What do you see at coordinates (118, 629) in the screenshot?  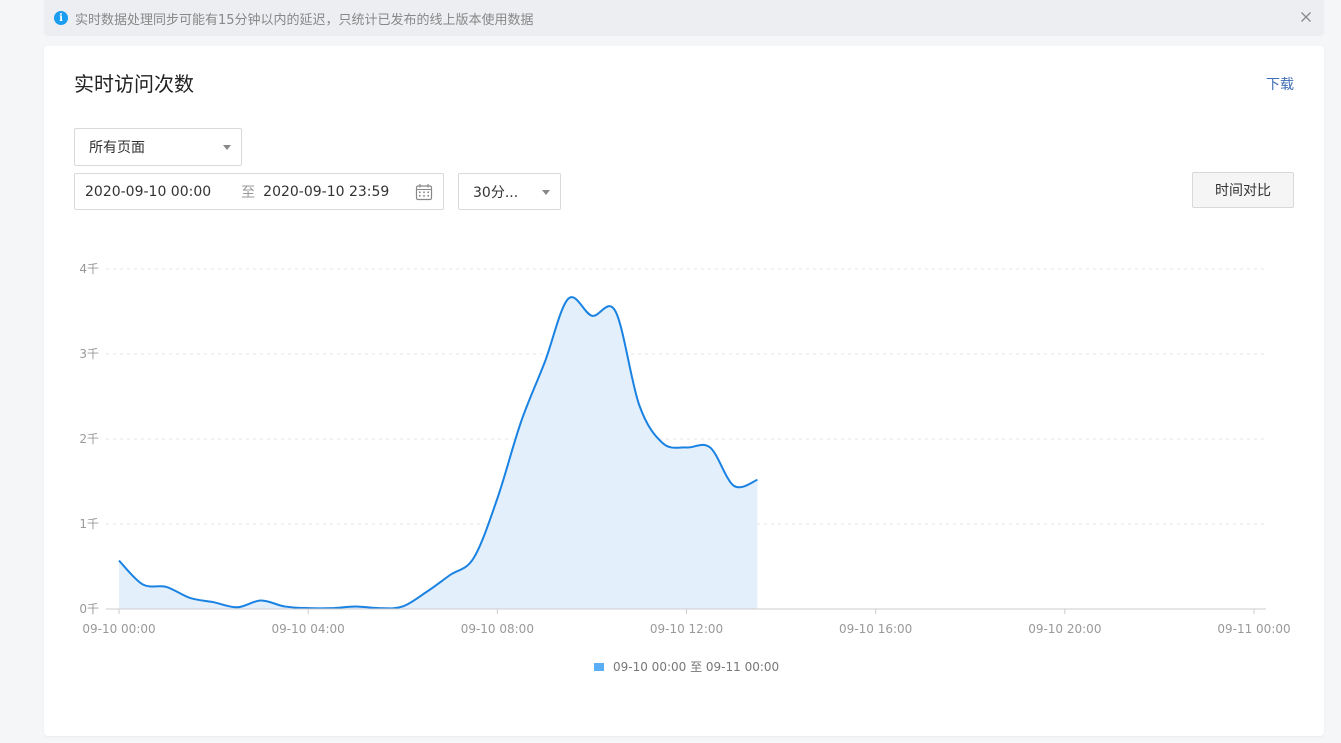 I see `x-tick-label: 09-10 00:00` at bounding box center [118, 629].